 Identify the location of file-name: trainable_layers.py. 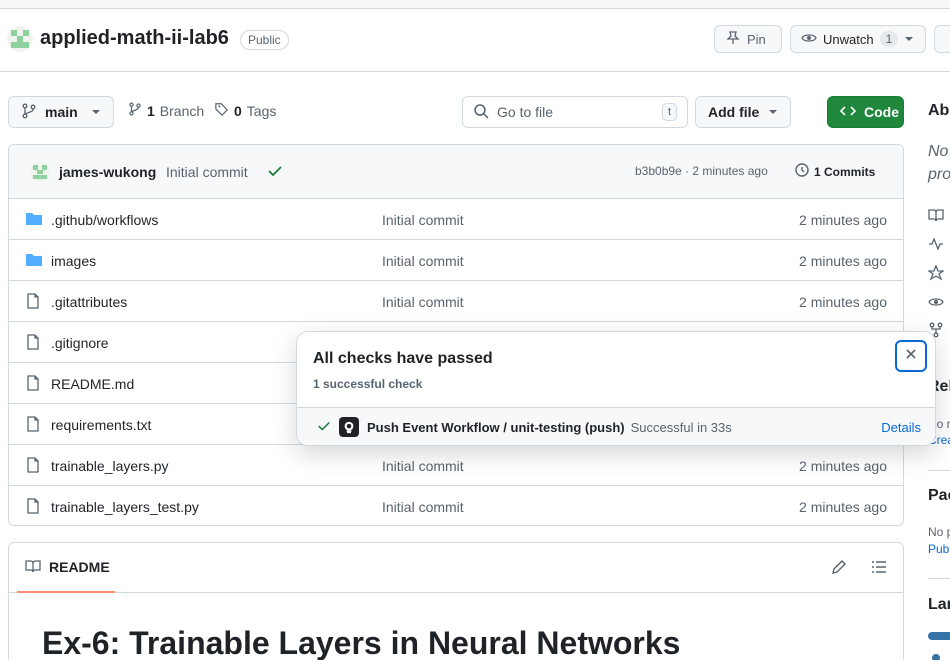
(110, 466).